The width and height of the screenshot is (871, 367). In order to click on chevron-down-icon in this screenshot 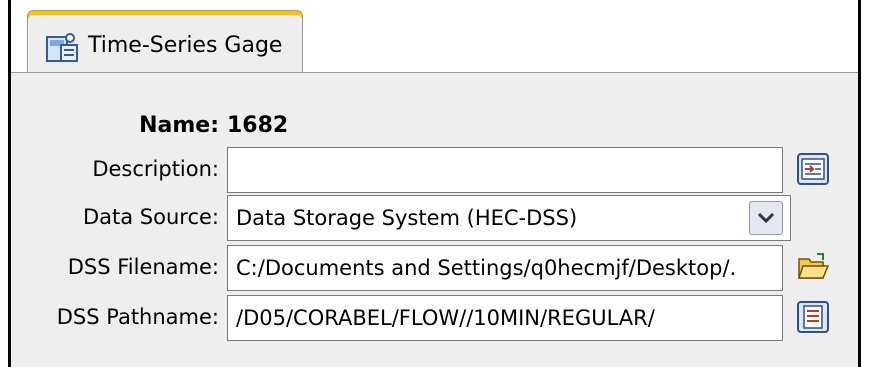, I will do `click(766, 218)`.